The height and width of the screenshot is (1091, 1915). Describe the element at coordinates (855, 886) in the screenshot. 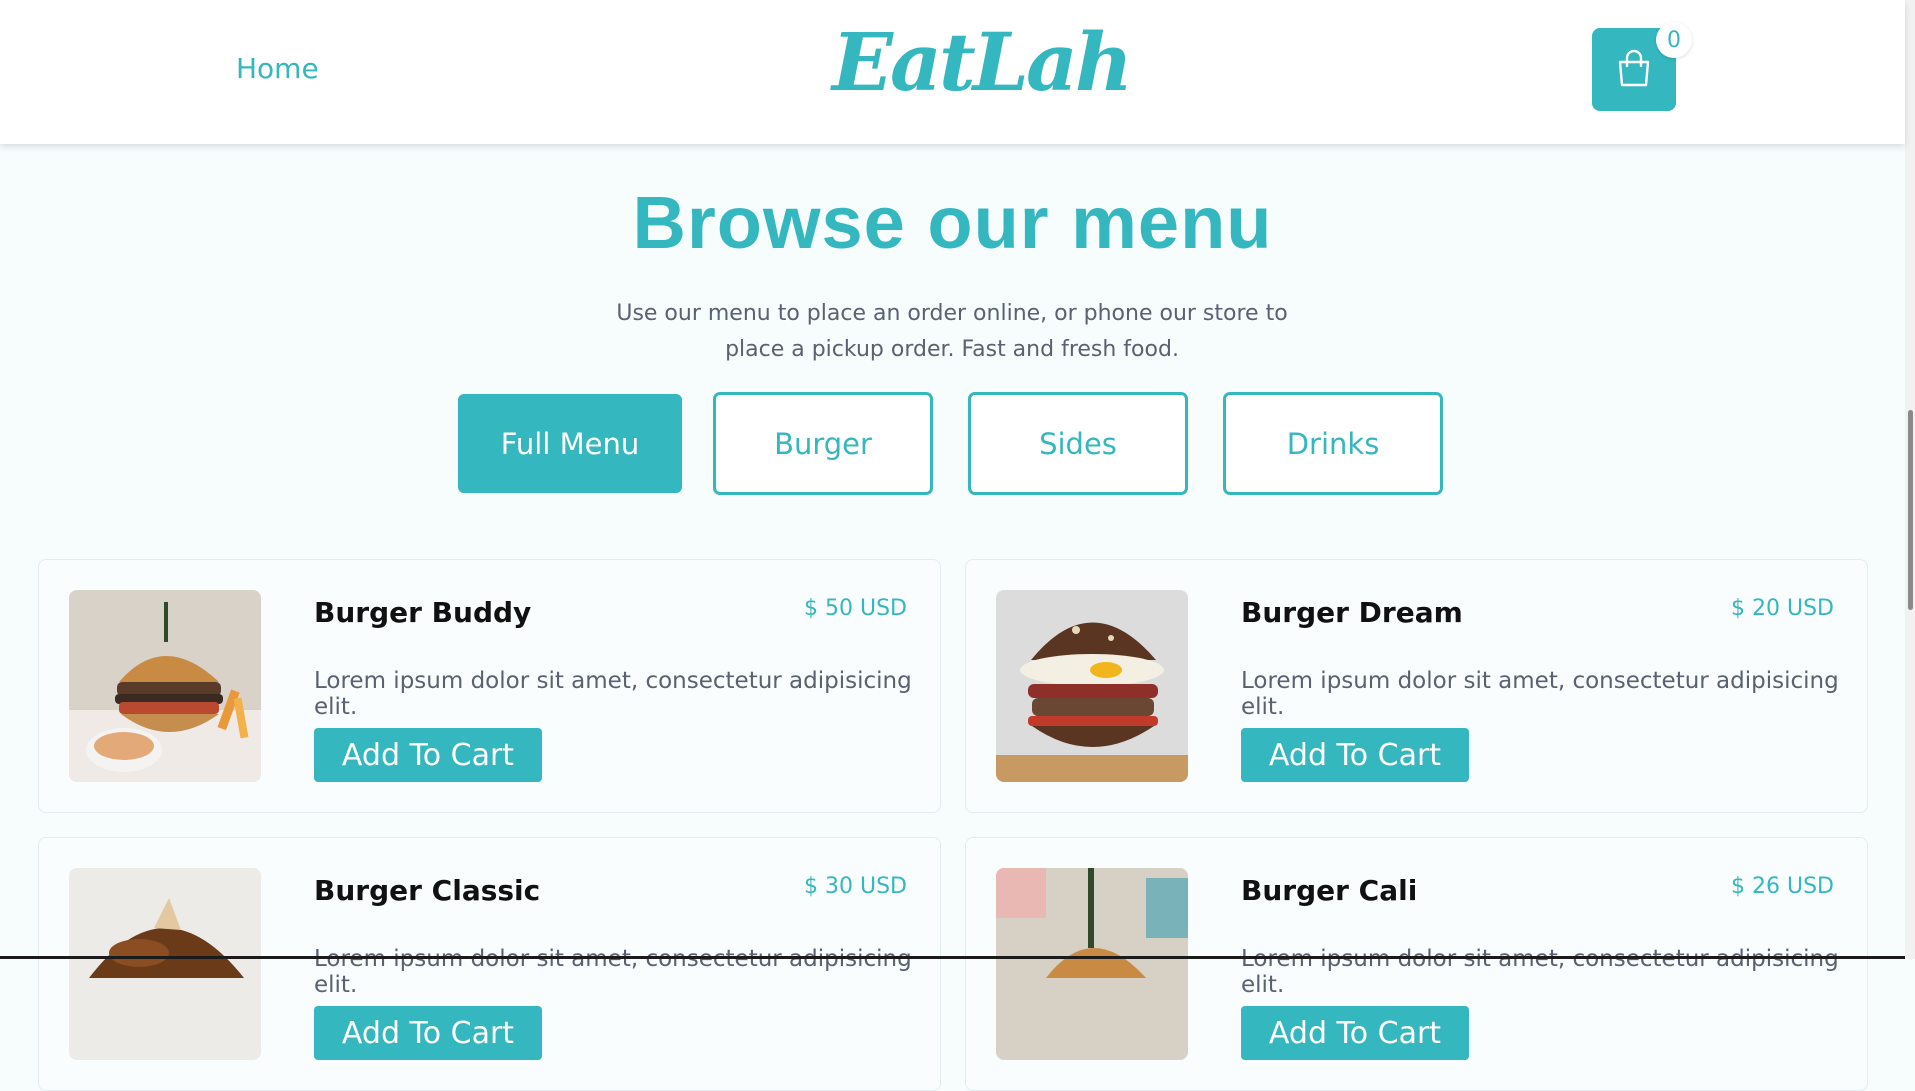

I see `product-price: $ 30 USD` at that location.